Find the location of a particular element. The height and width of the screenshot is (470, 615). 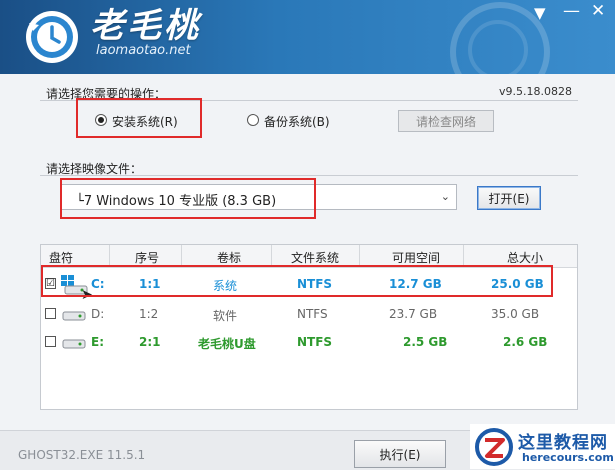

column-header-label: 卷标 is located at coordinates (229, 258).